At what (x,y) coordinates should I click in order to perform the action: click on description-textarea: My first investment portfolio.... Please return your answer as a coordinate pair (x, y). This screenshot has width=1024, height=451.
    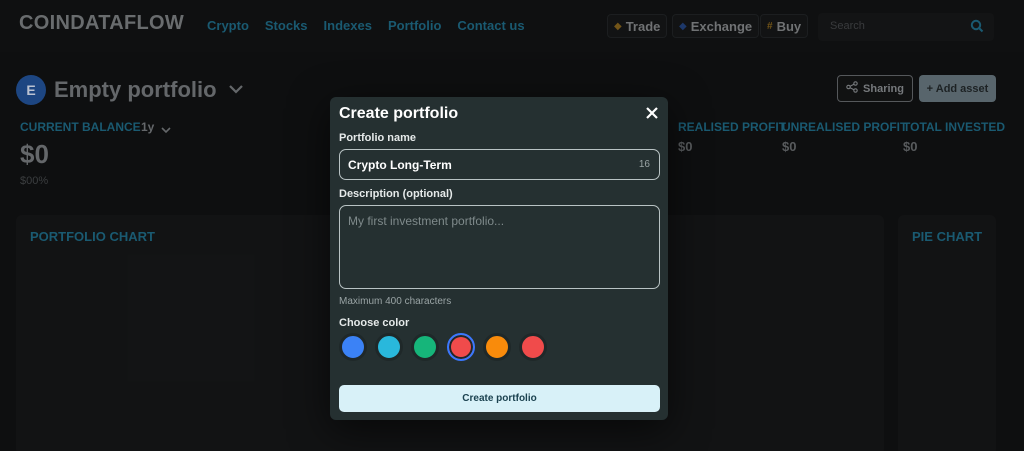
    Looking at the image, I should click on (499, 247).